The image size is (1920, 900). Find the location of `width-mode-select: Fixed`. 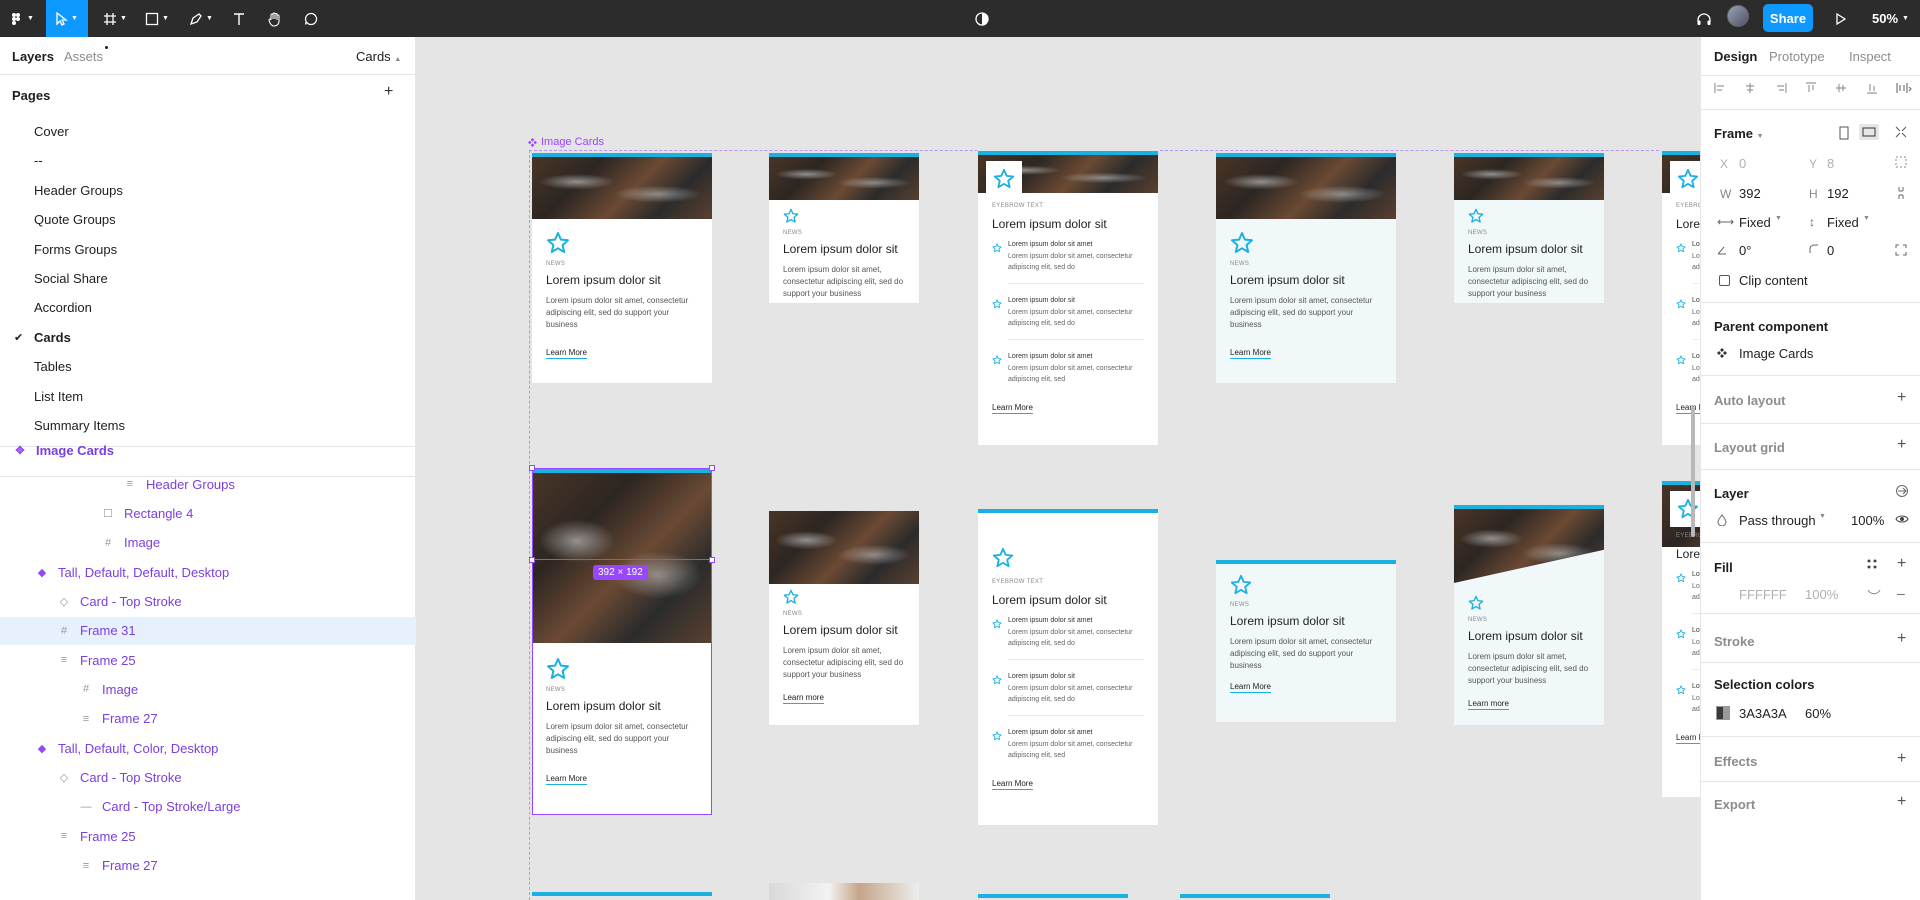

width-mode-select: Fixed is located at coordinates (1755, 222).